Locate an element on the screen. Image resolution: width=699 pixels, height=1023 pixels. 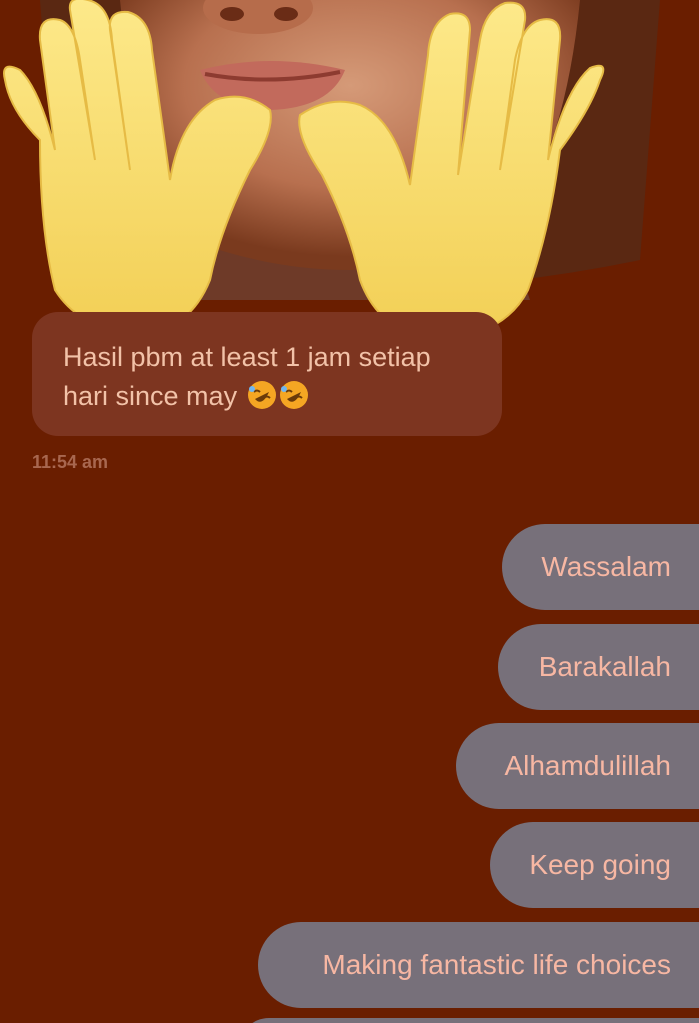
outgoing-message-text: Alhamdulillah is located at coordinates (587, 765).